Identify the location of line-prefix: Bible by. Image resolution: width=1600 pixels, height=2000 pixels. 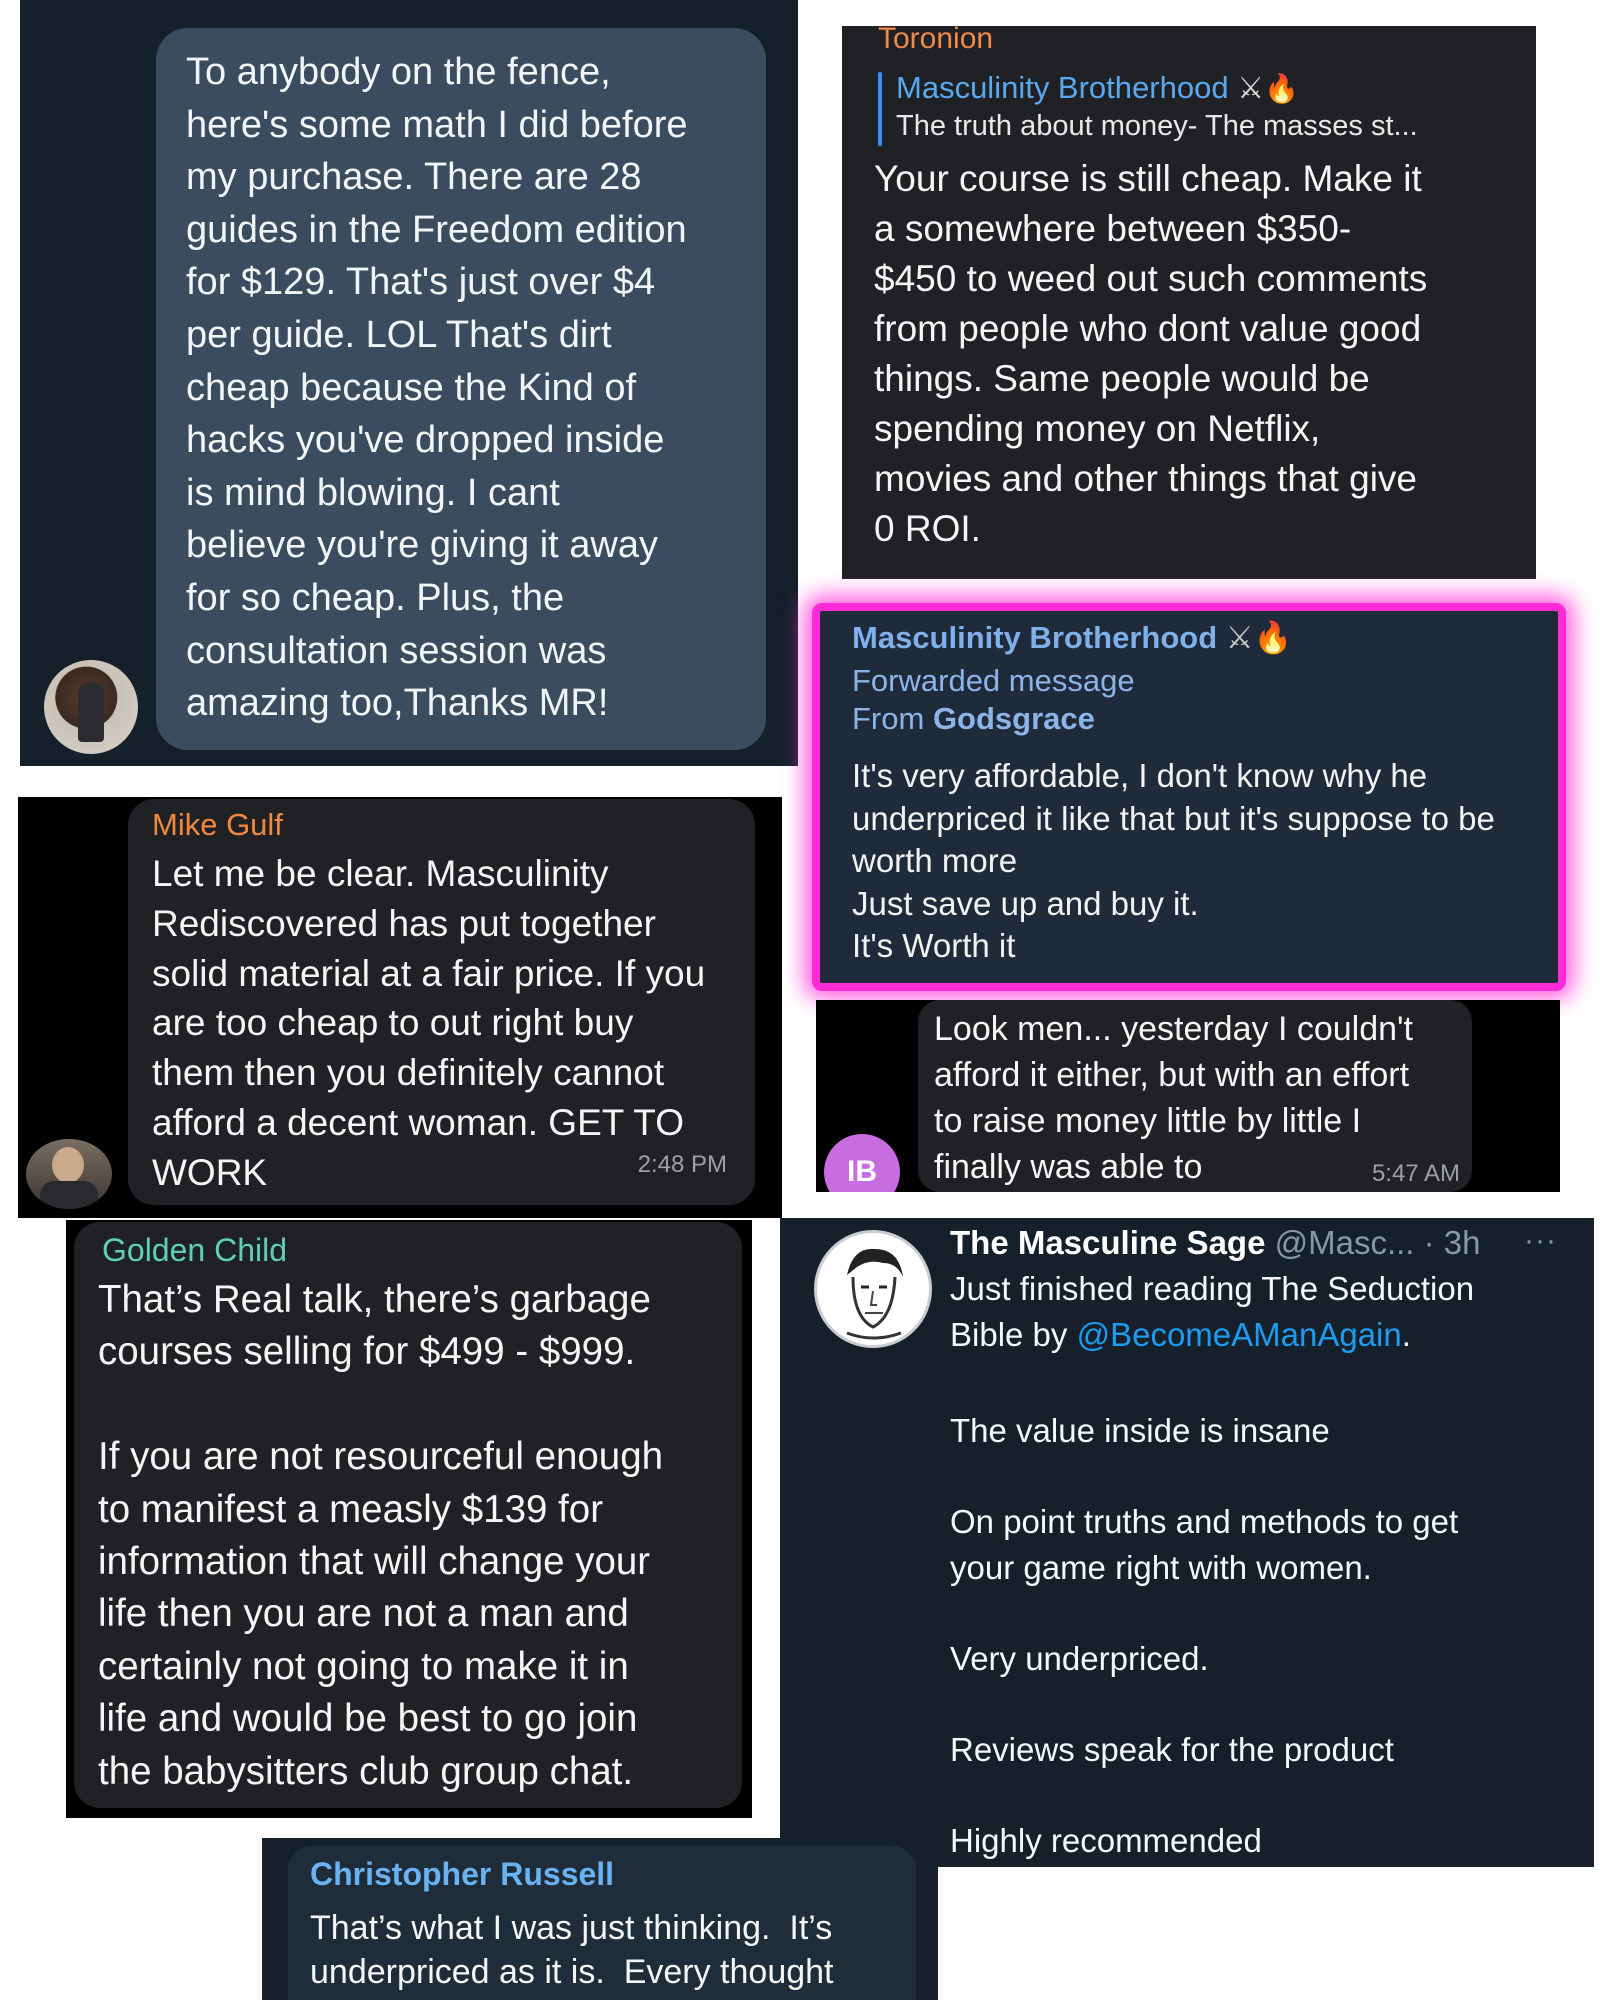
(1013, 1334).